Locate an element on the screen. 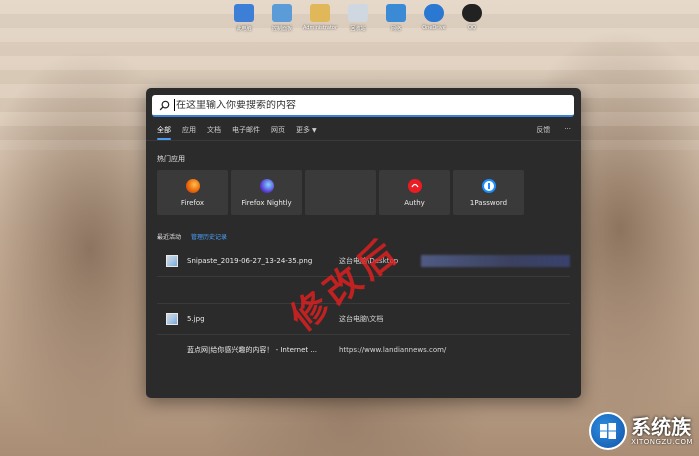 The height and width of the screenshot is (456, 699). qq-icon is located at coordinates (472, 13).